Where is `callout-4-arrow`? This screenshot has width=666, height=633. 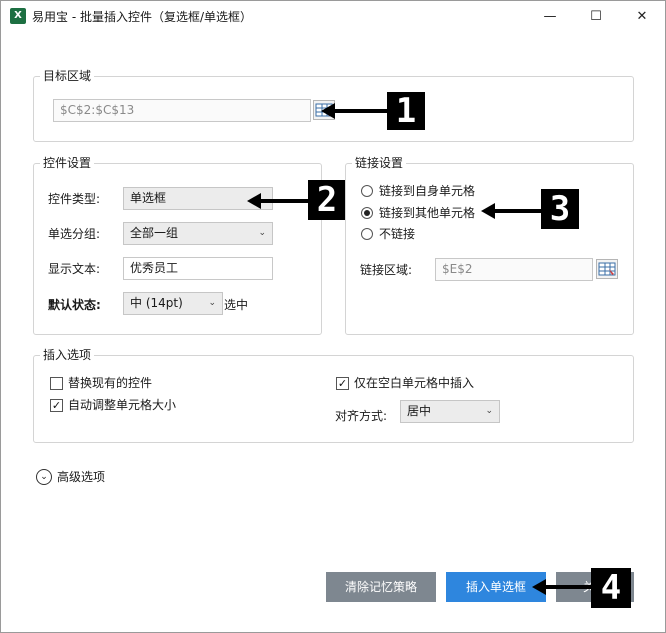
callout-4-arrow is located at coordinates (568, 587).